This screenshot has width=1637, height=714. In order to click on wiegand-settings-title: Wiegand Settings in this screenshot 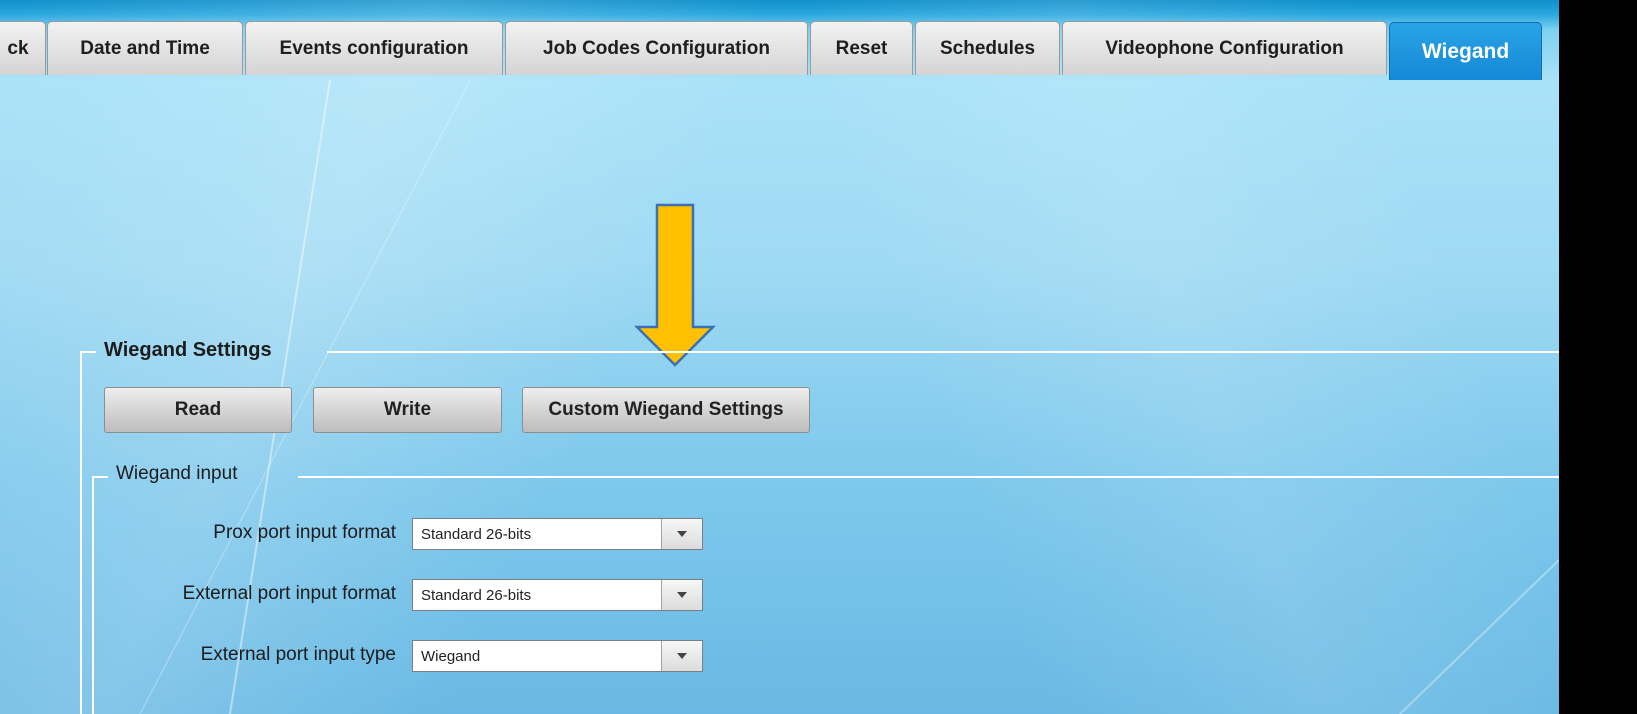, I will do `click(188, 350)`.